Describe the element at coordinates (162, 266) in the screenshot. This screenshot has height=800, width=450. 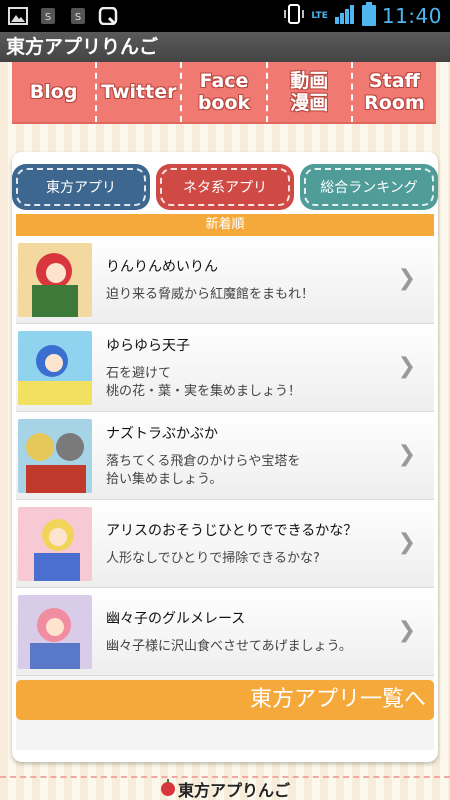
I see `app-title-text: りんりんめいりん` at that location.